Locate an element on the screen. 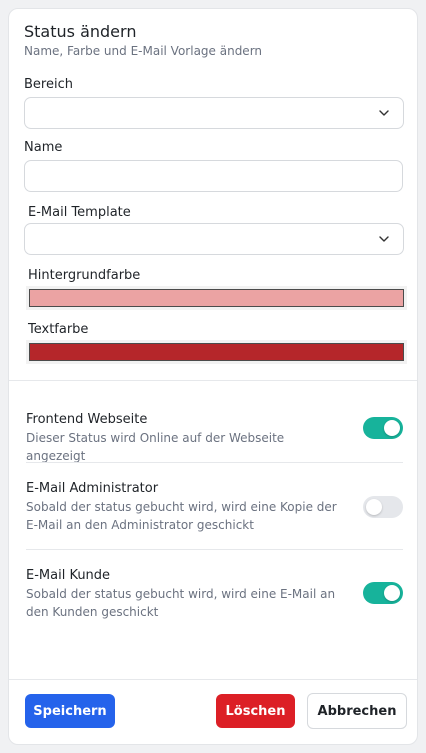 The height and width of the screenshot is (753, 426). bereich-select is located at coordinates (214, 113).